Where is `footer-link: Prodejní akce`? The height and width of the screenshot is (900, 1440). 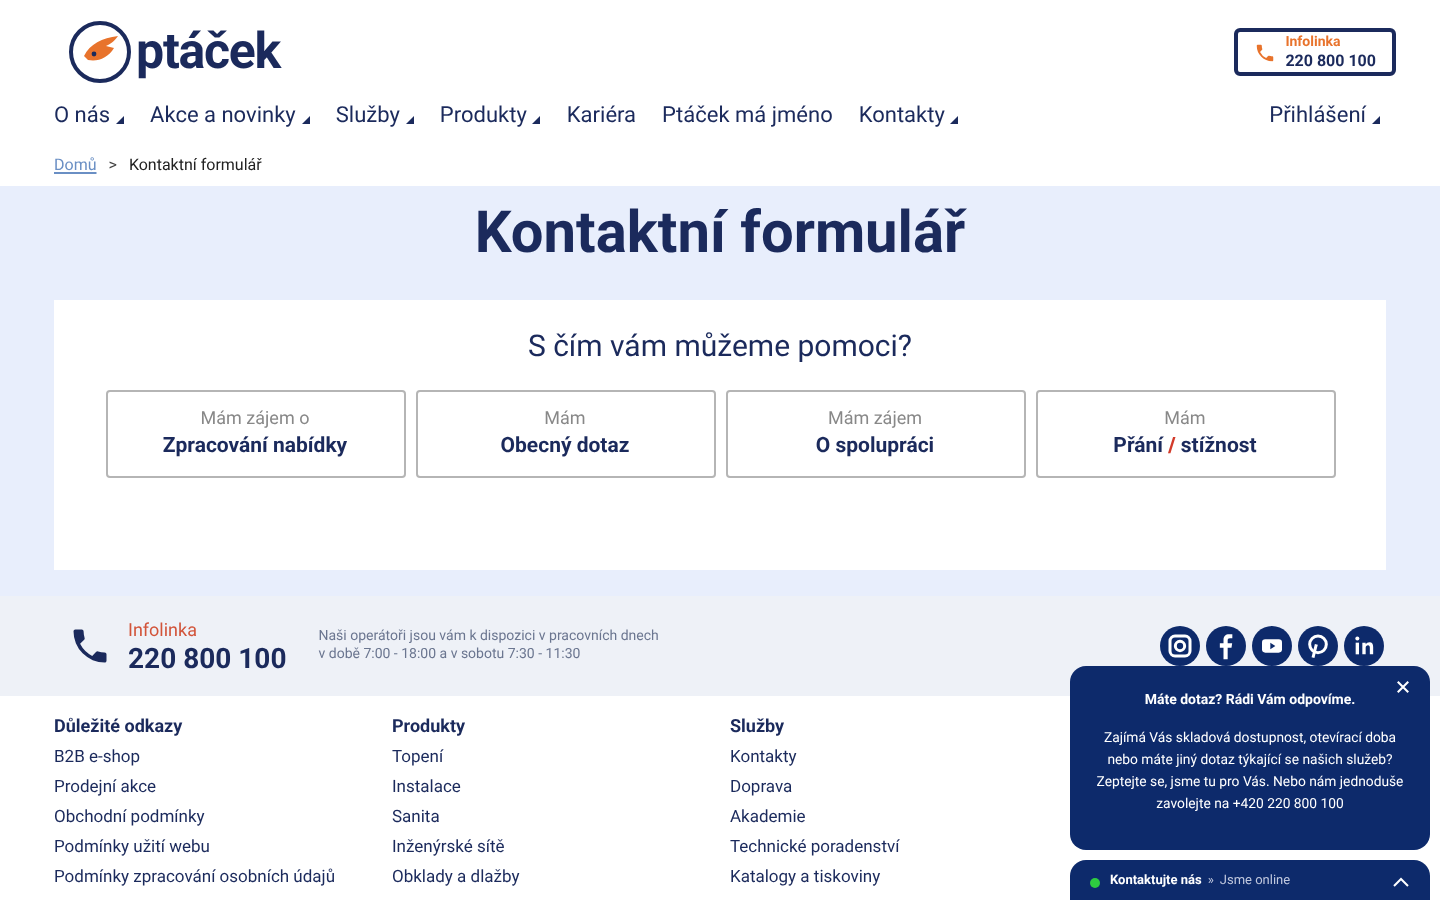 footer-link: Prodejní akce is located at coordinates (223, 791).